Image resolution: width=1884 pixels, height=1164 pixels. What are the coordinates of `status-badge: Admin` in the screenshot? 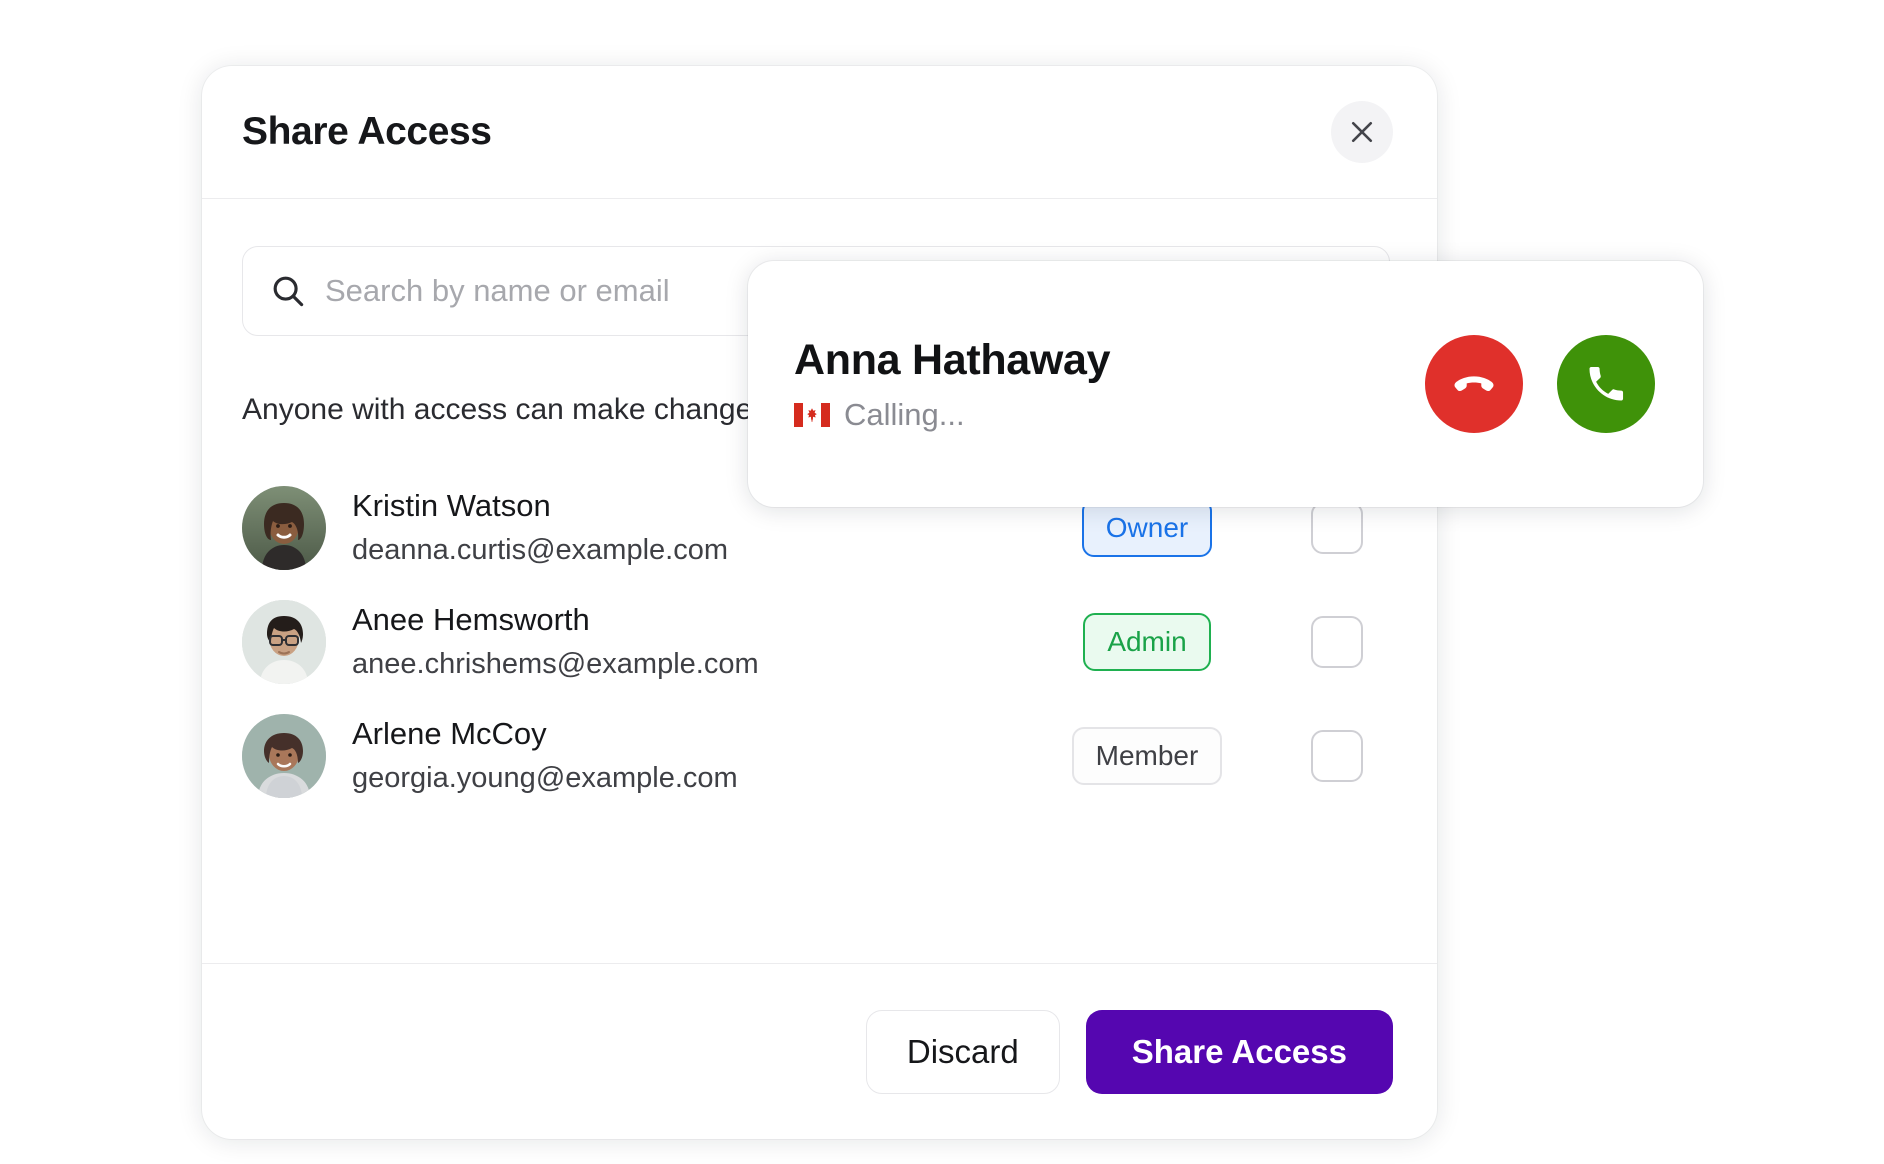 It's located at (1147, 642).